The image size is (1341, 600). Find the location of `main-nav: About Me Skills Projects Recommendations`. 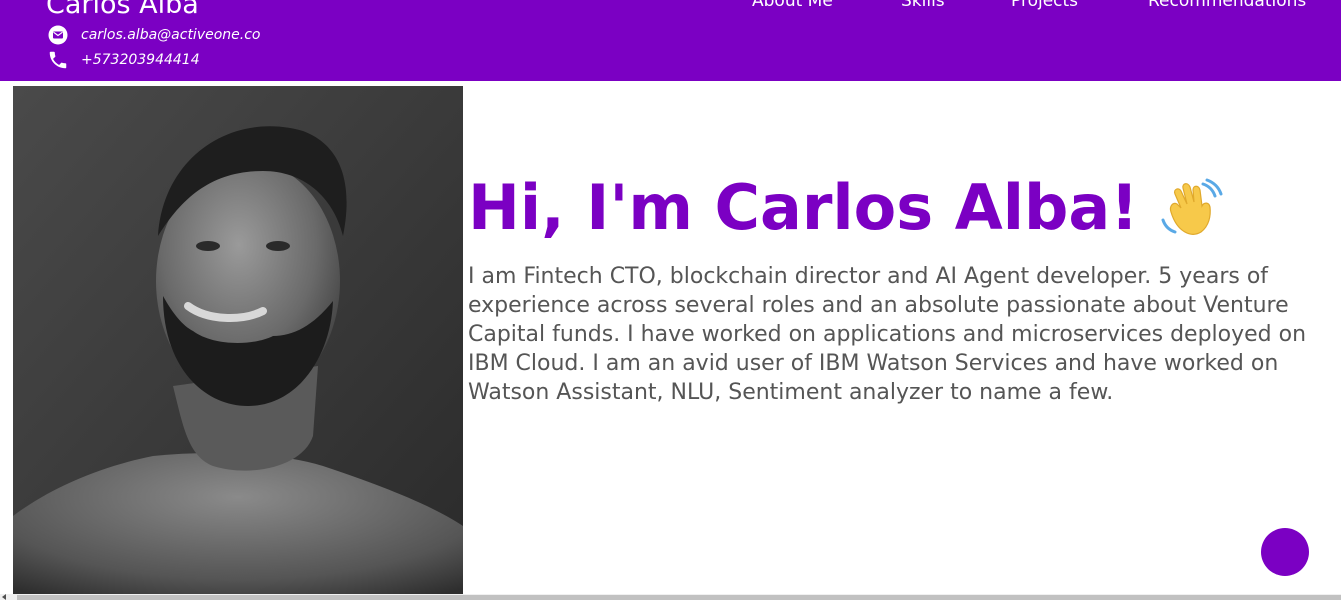

main-nav: About Me Skills Projects Recommendations is located at coordinates (670, 5).